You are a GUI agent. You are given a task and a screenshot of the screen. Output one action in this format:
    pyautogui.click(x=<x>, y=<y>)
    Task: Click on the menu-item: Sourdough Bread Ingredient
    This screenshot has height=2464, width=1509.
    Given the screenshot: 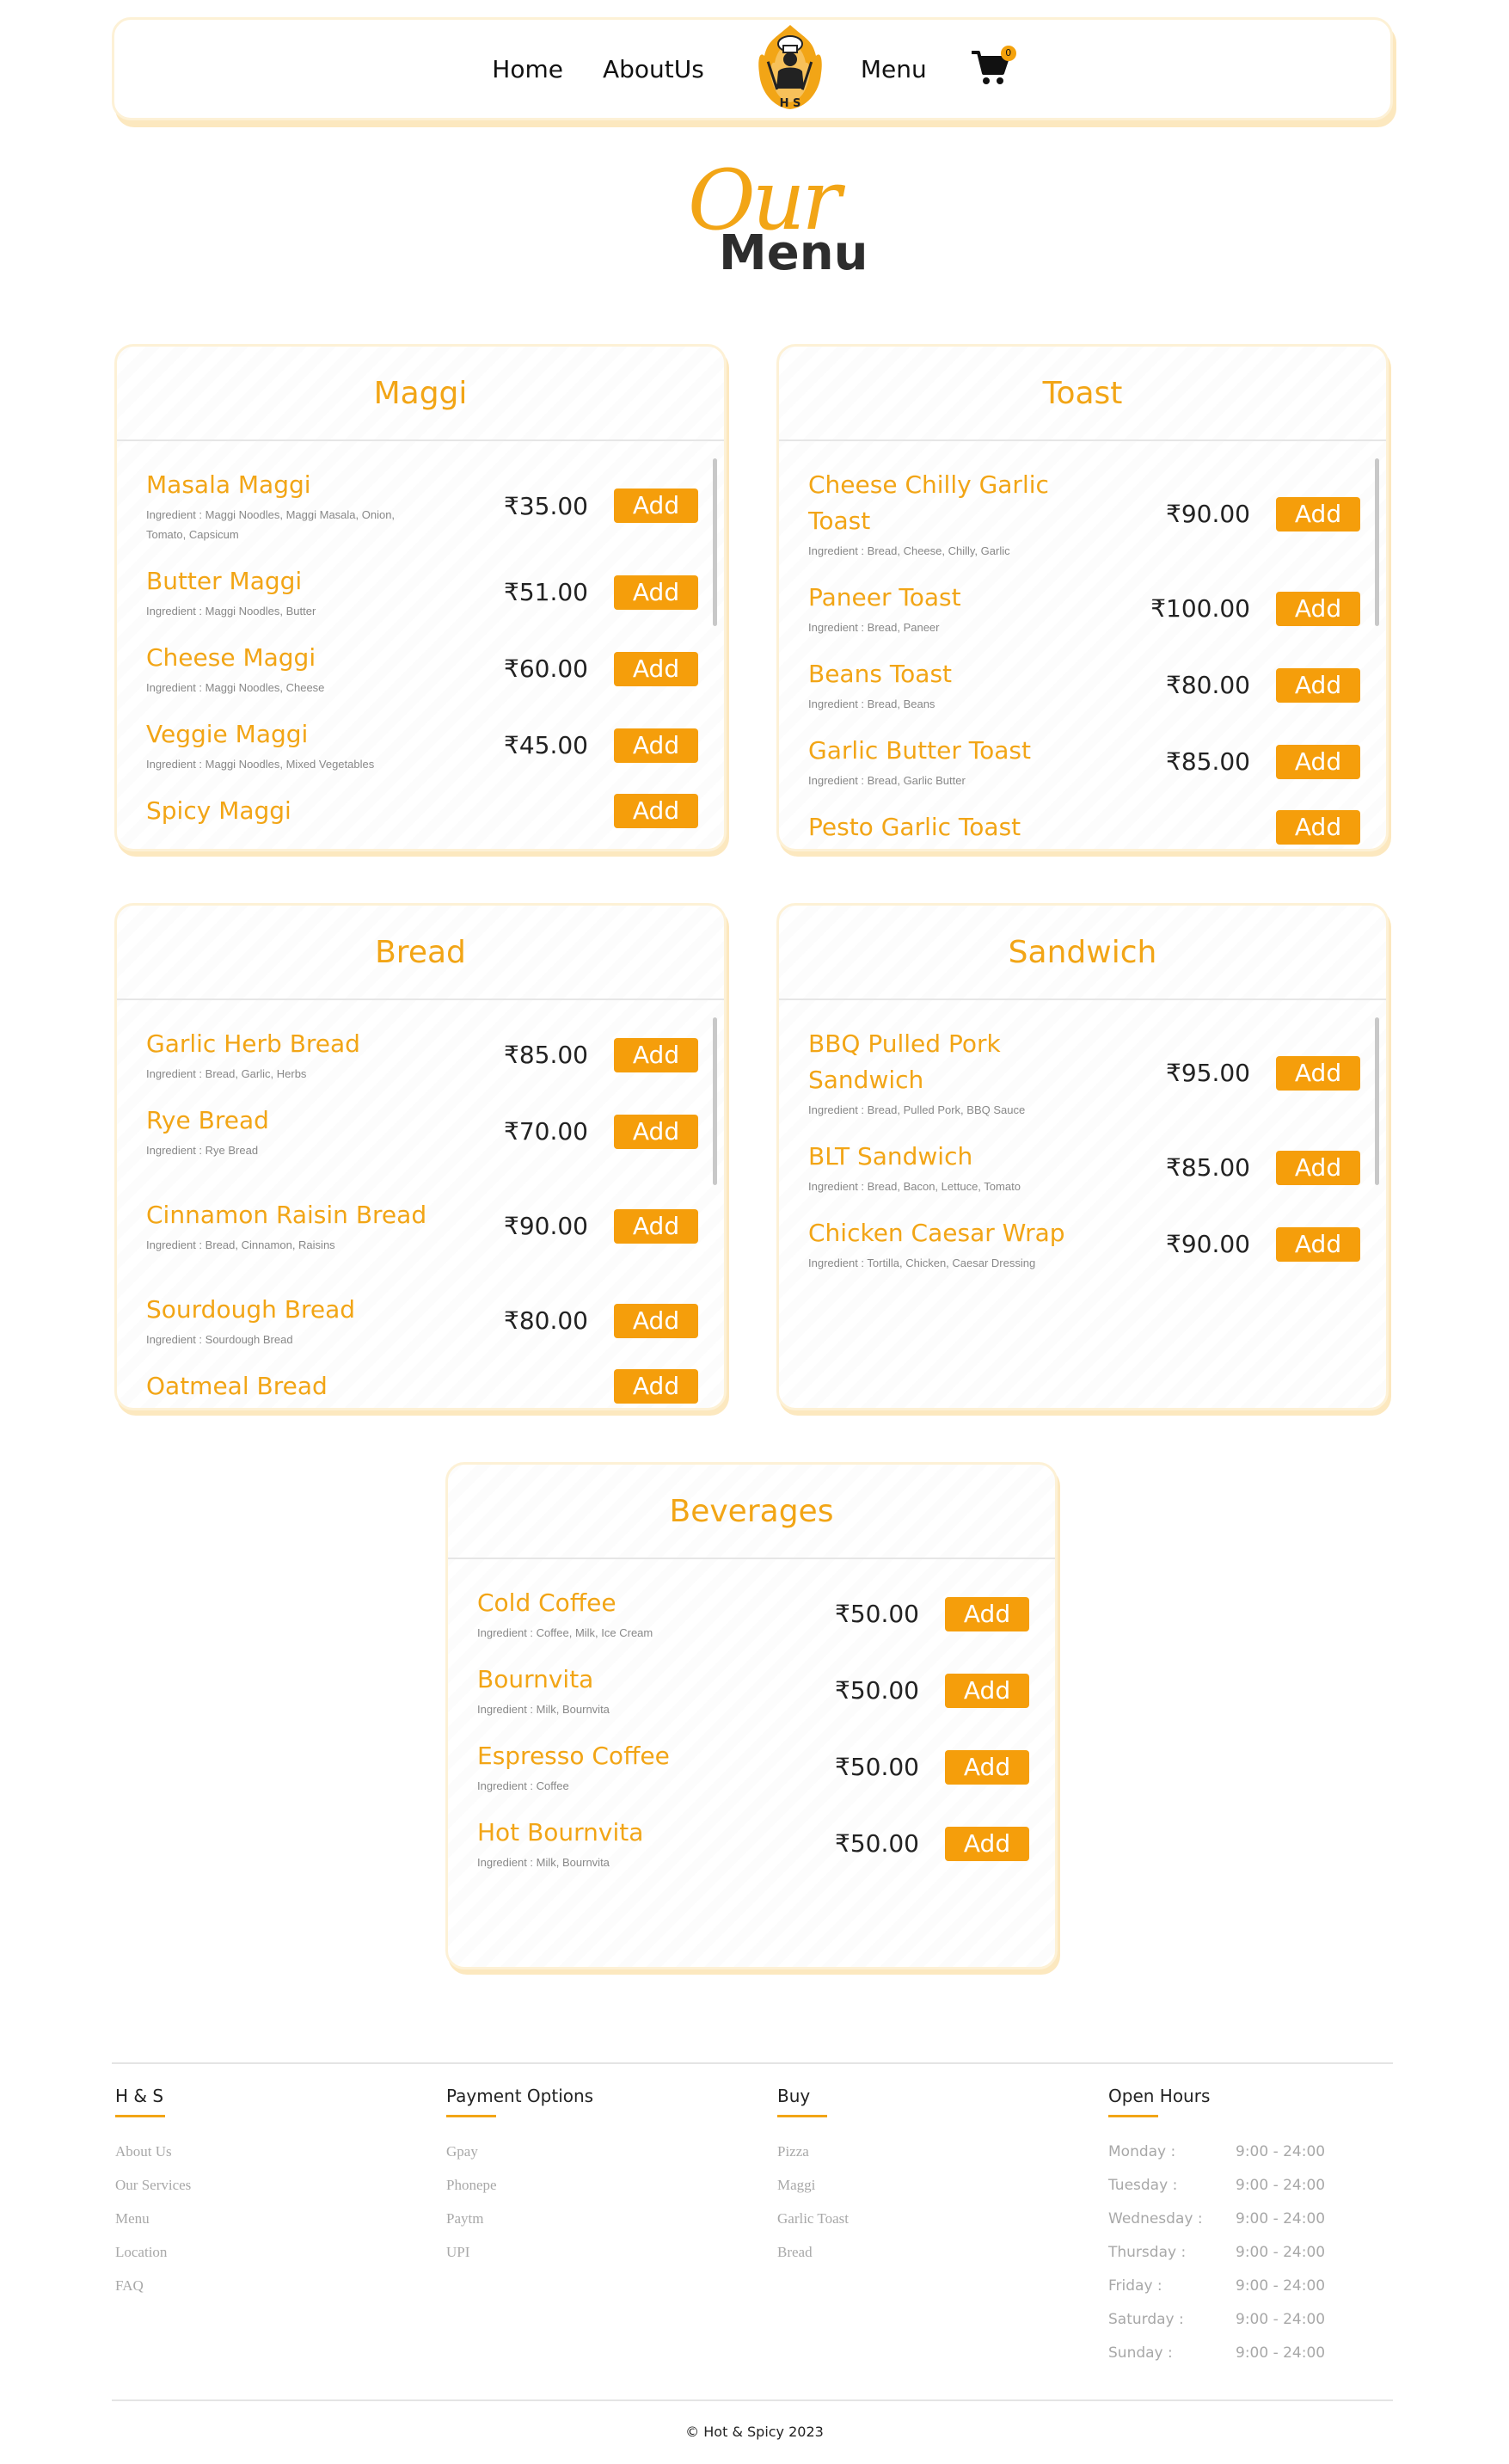 What is the action you would take?
    pyautogui.click(x=421, y=1320)
    